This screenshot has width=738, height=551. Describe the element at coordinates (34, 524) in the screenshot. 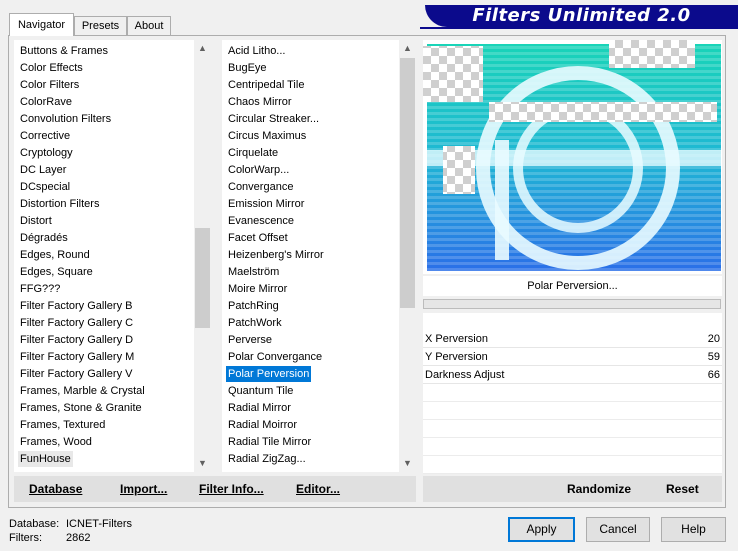

I see `database-label: Database:` at that location.